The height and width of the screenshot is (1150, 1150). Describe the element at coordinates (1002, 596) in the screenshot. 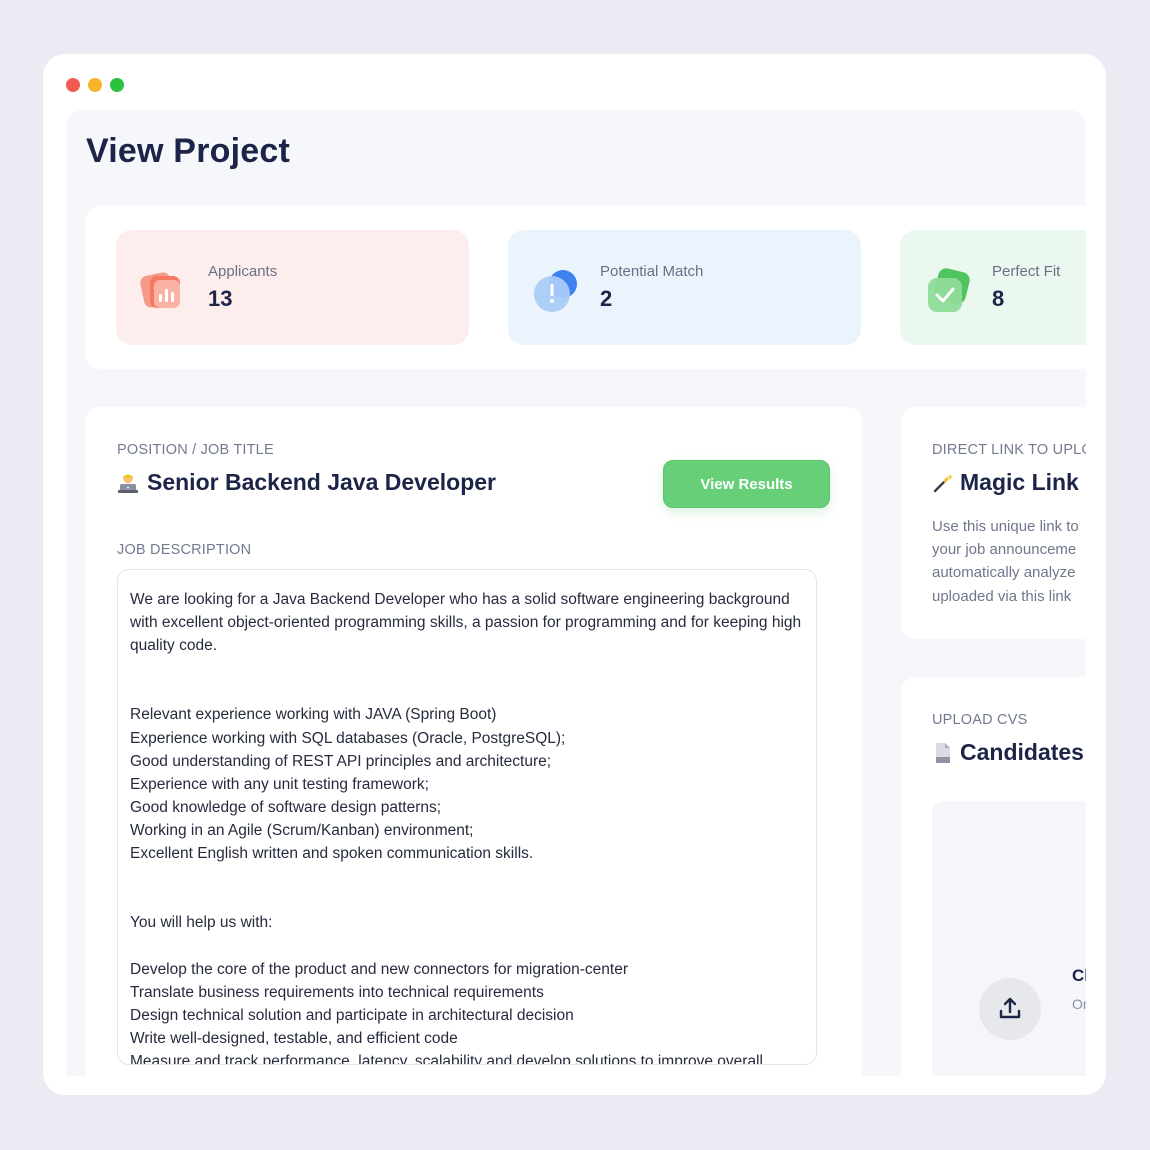

I see `magic-link-line: uploaded via this link` at that location.